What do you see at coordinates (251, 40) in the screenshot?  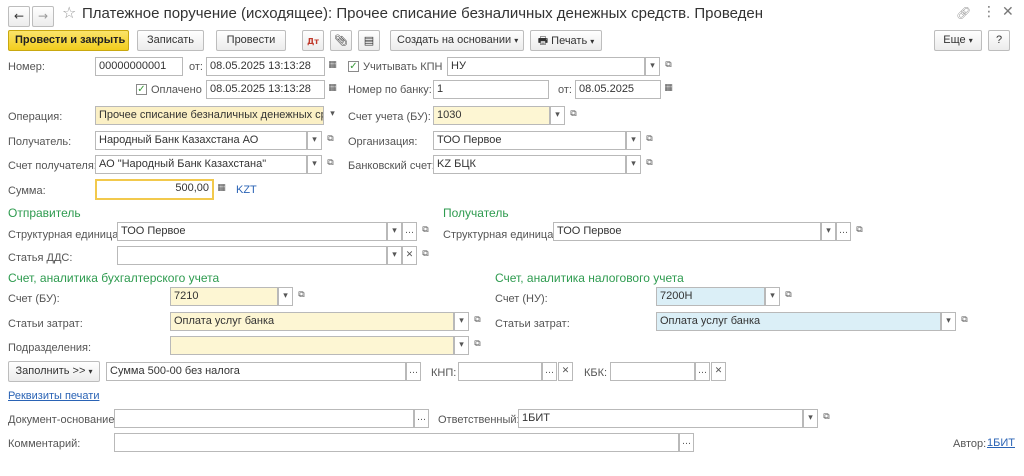 I see `post-button: Провести` at bounding box center [251, 40].